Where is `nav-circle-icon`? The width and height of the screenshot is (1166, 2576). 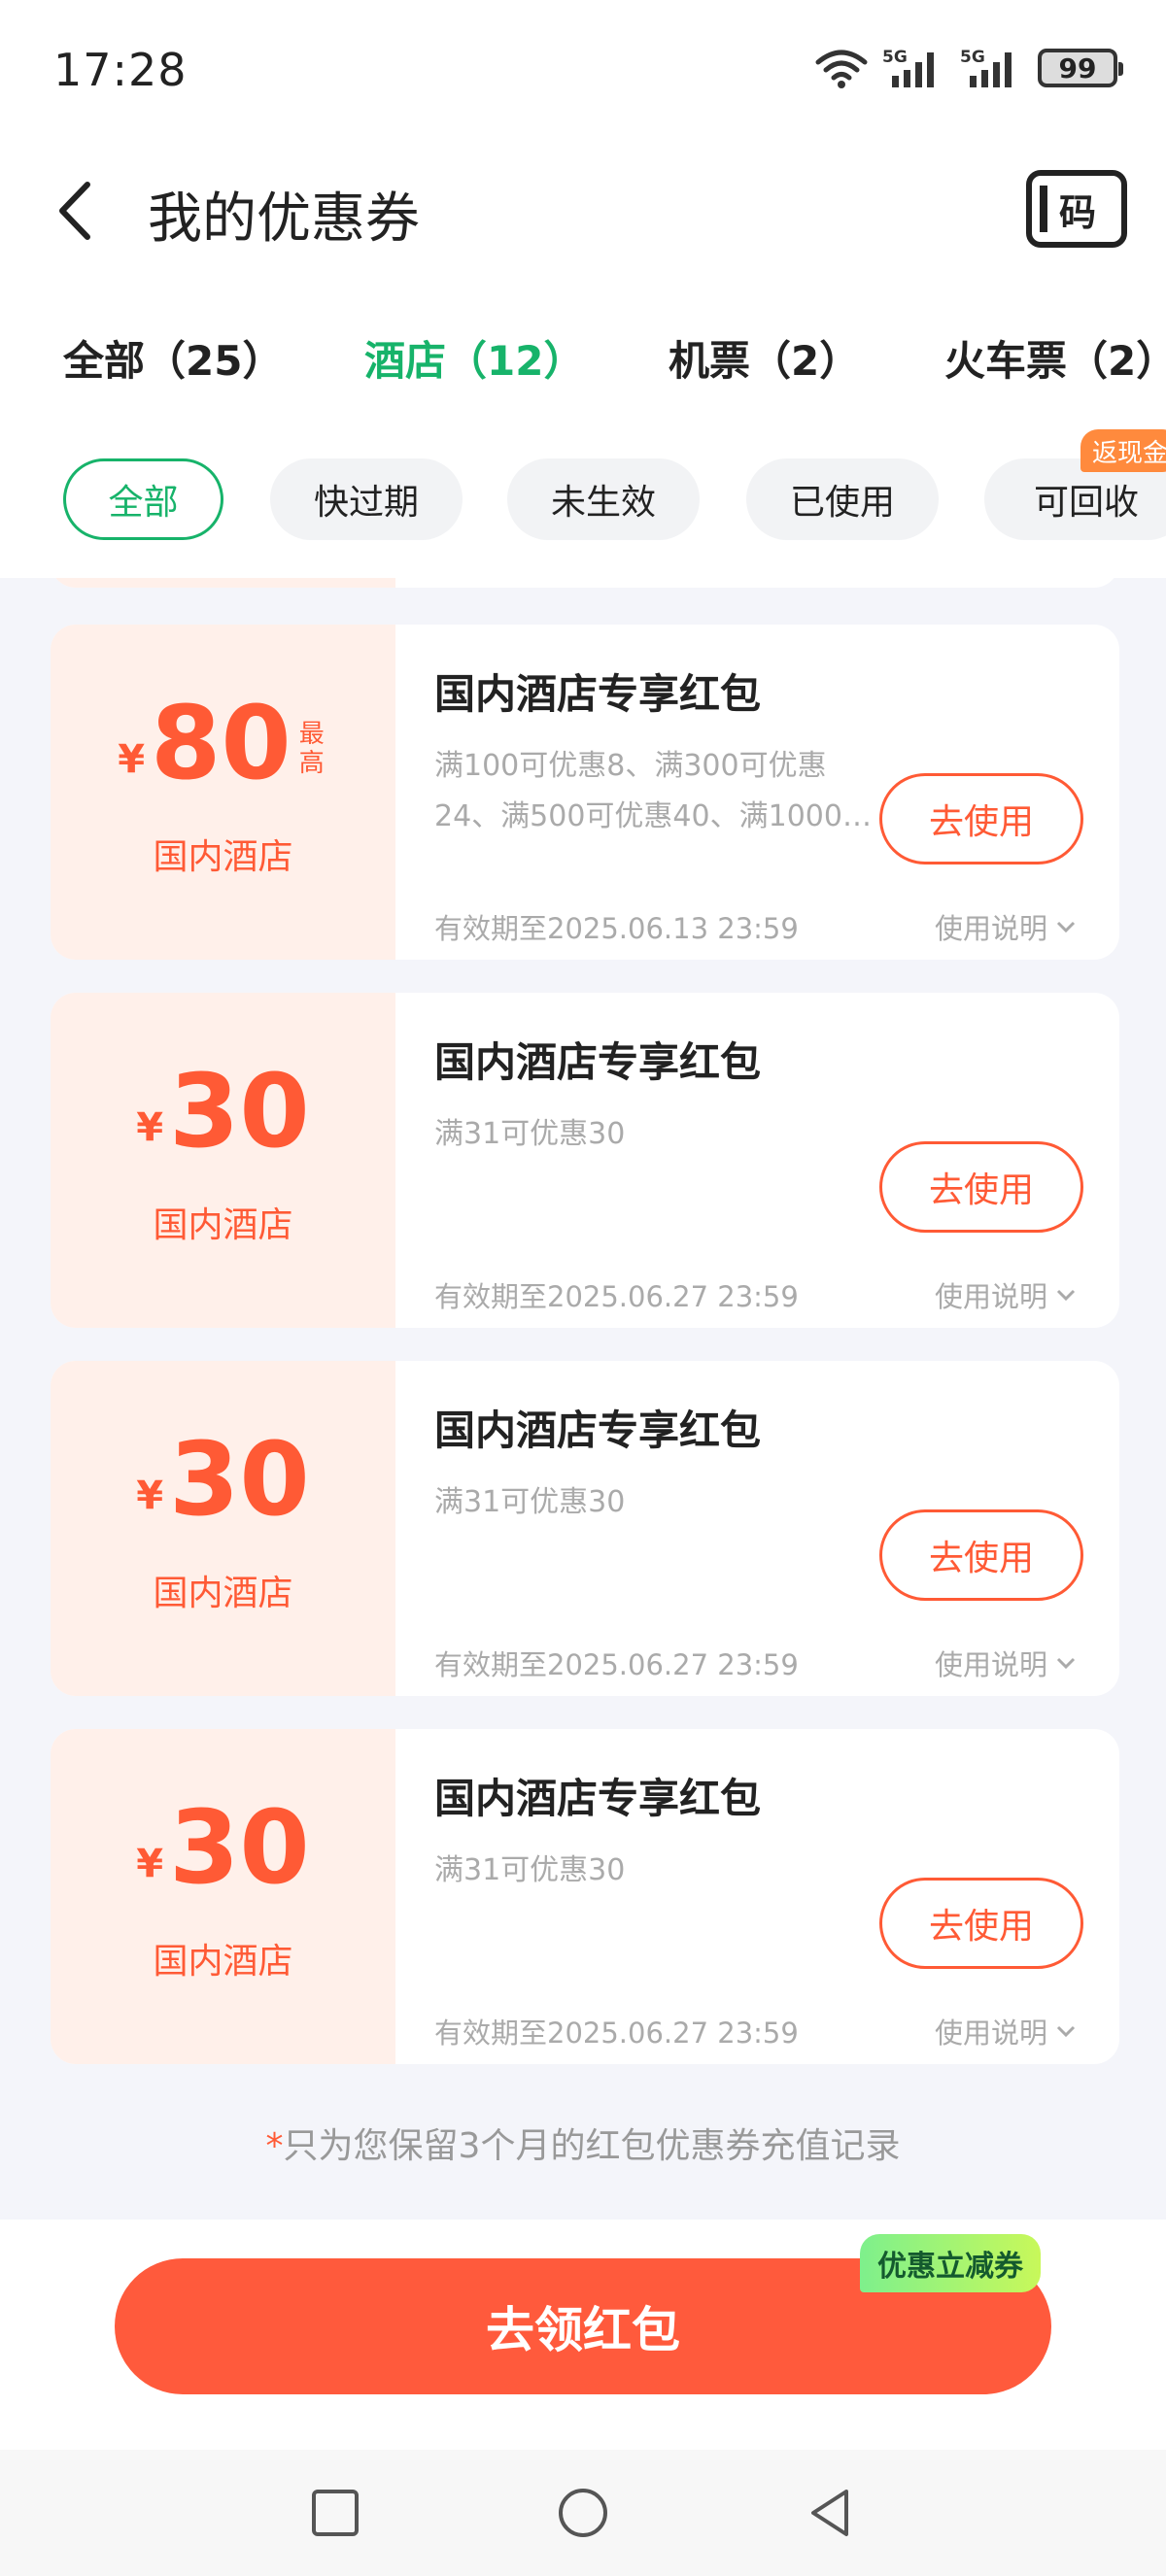 nav-circle-icon is located at coordinates (583, 2513).